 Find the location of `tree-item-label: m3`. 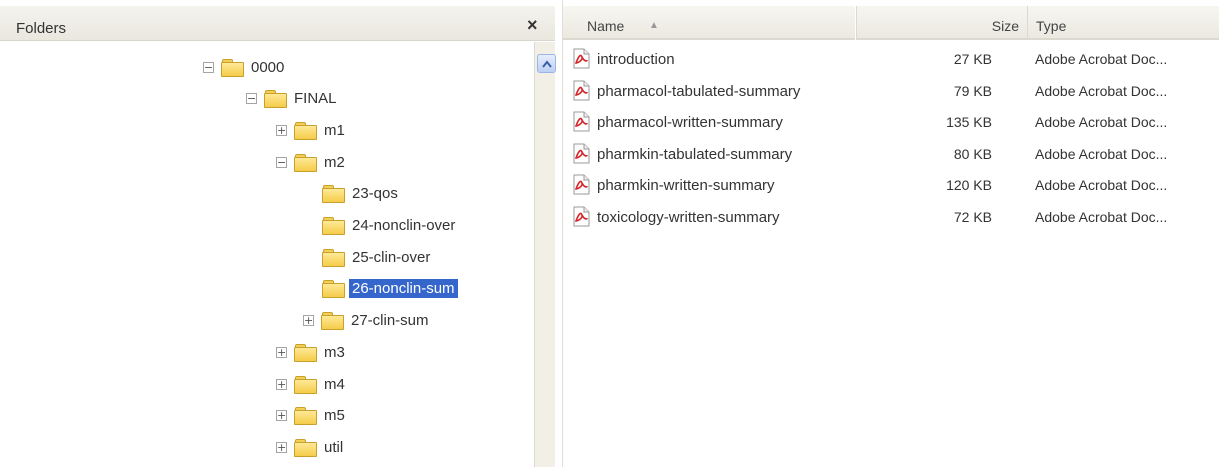

tree-item-label: m3 is located at coordinates (334, 352).